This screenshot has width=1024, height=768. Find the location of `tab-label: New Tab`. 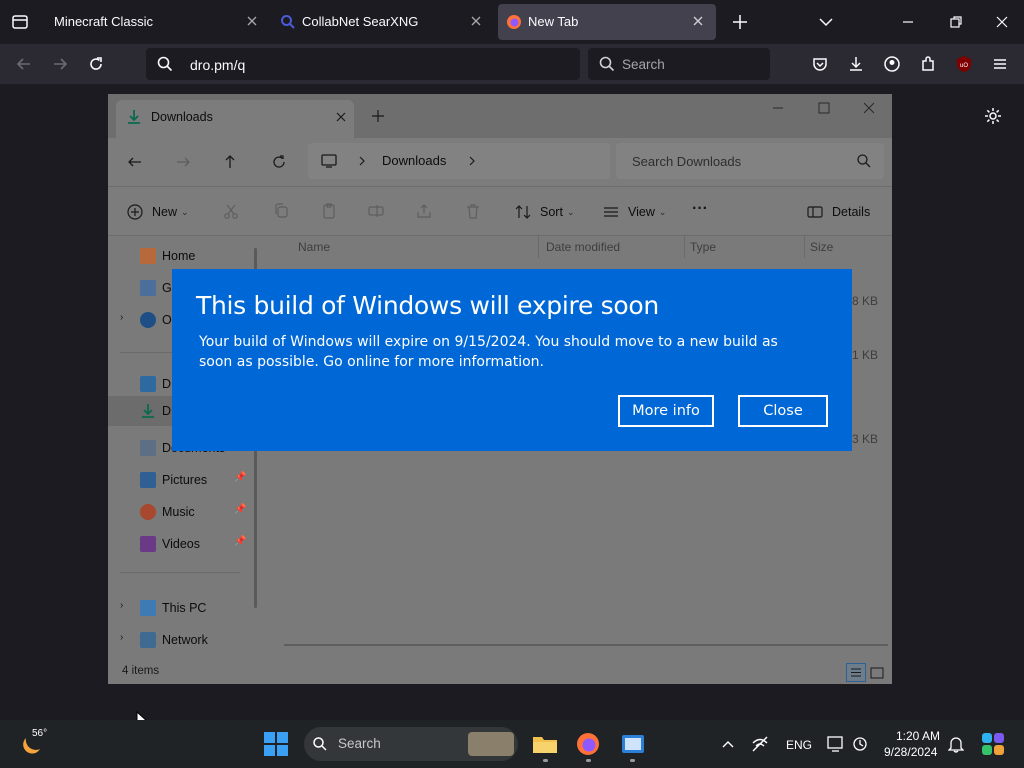

tab-label: New Tab is located at coordinates (553, 21).